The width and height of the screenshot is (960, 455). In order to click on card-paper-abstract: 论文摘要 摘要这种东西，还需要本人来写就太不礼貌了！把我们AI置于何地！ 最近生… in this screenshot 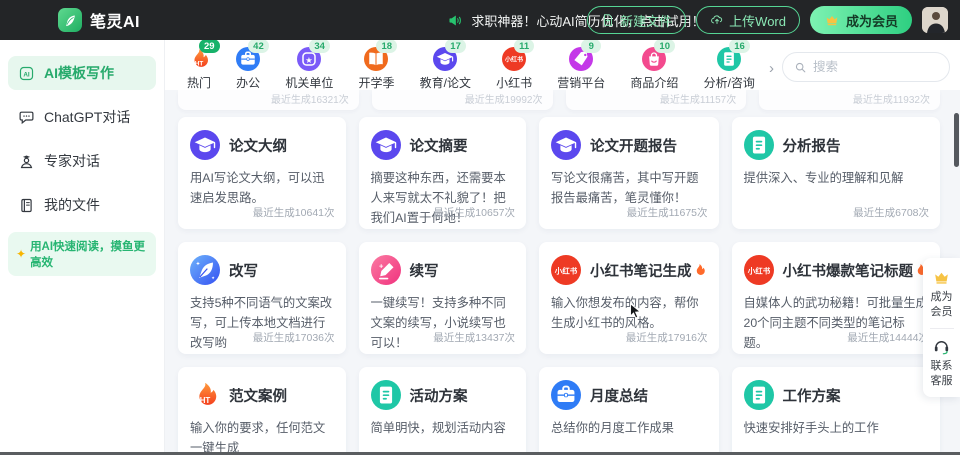, I will do `click(442, 173)`.